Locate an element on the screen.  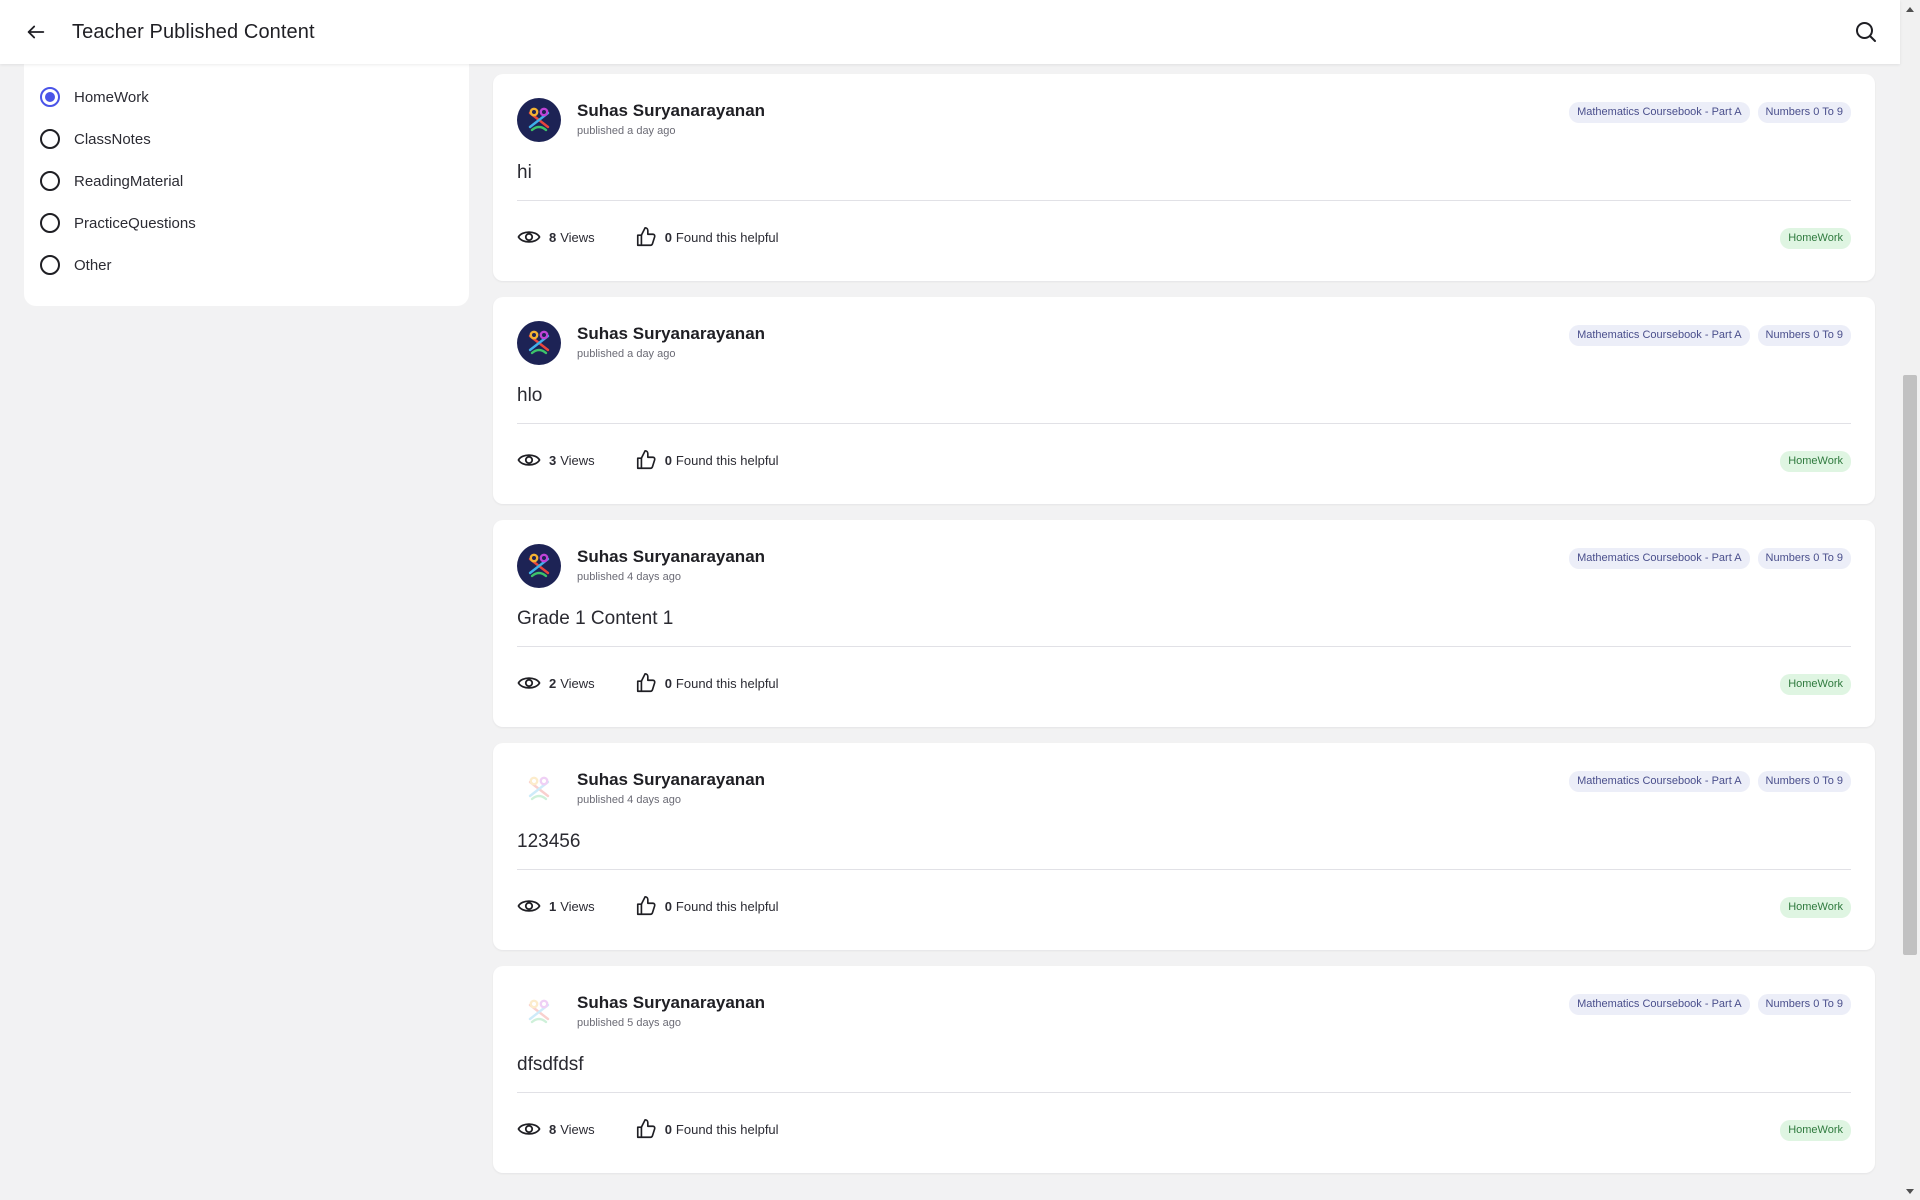
views-count: 8 Views is located at coordinates (556, 237).